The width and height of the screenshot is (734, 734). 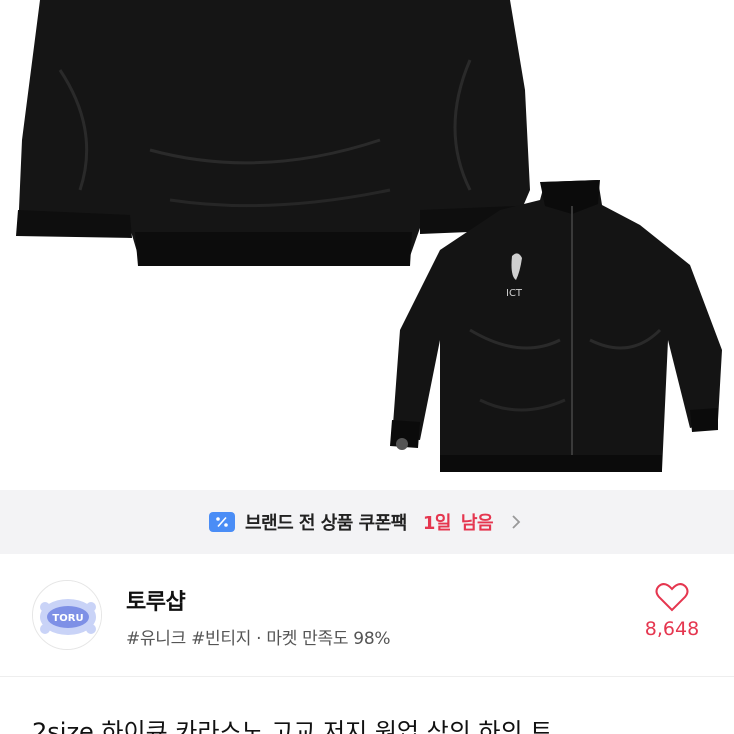 What do you see at coordinates (477, 523) in the screenshot?
I see `coupon-remaining: 남음` at bounding box center [477, 523].